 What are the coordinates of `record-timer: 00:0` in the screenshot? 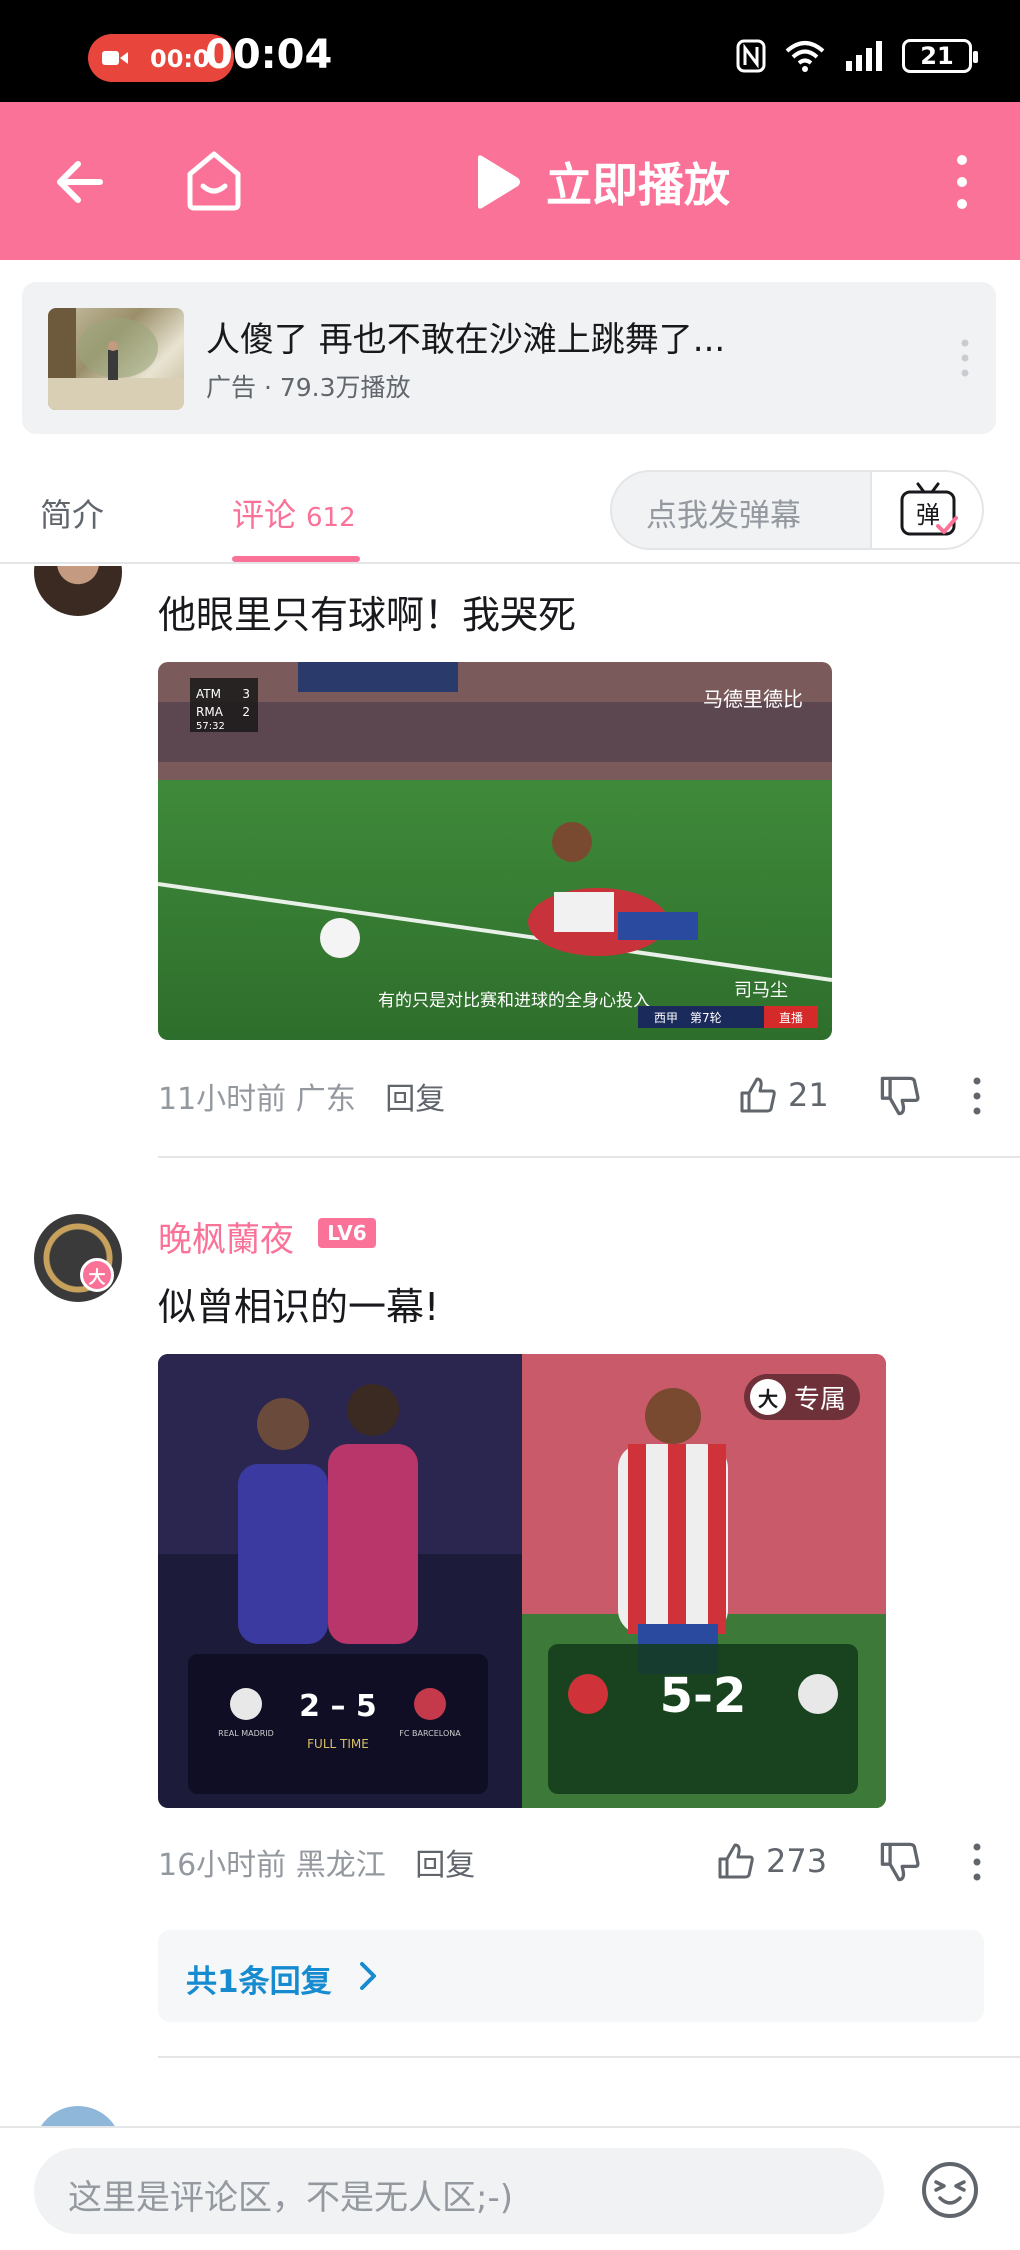 It's located at (180, 59).